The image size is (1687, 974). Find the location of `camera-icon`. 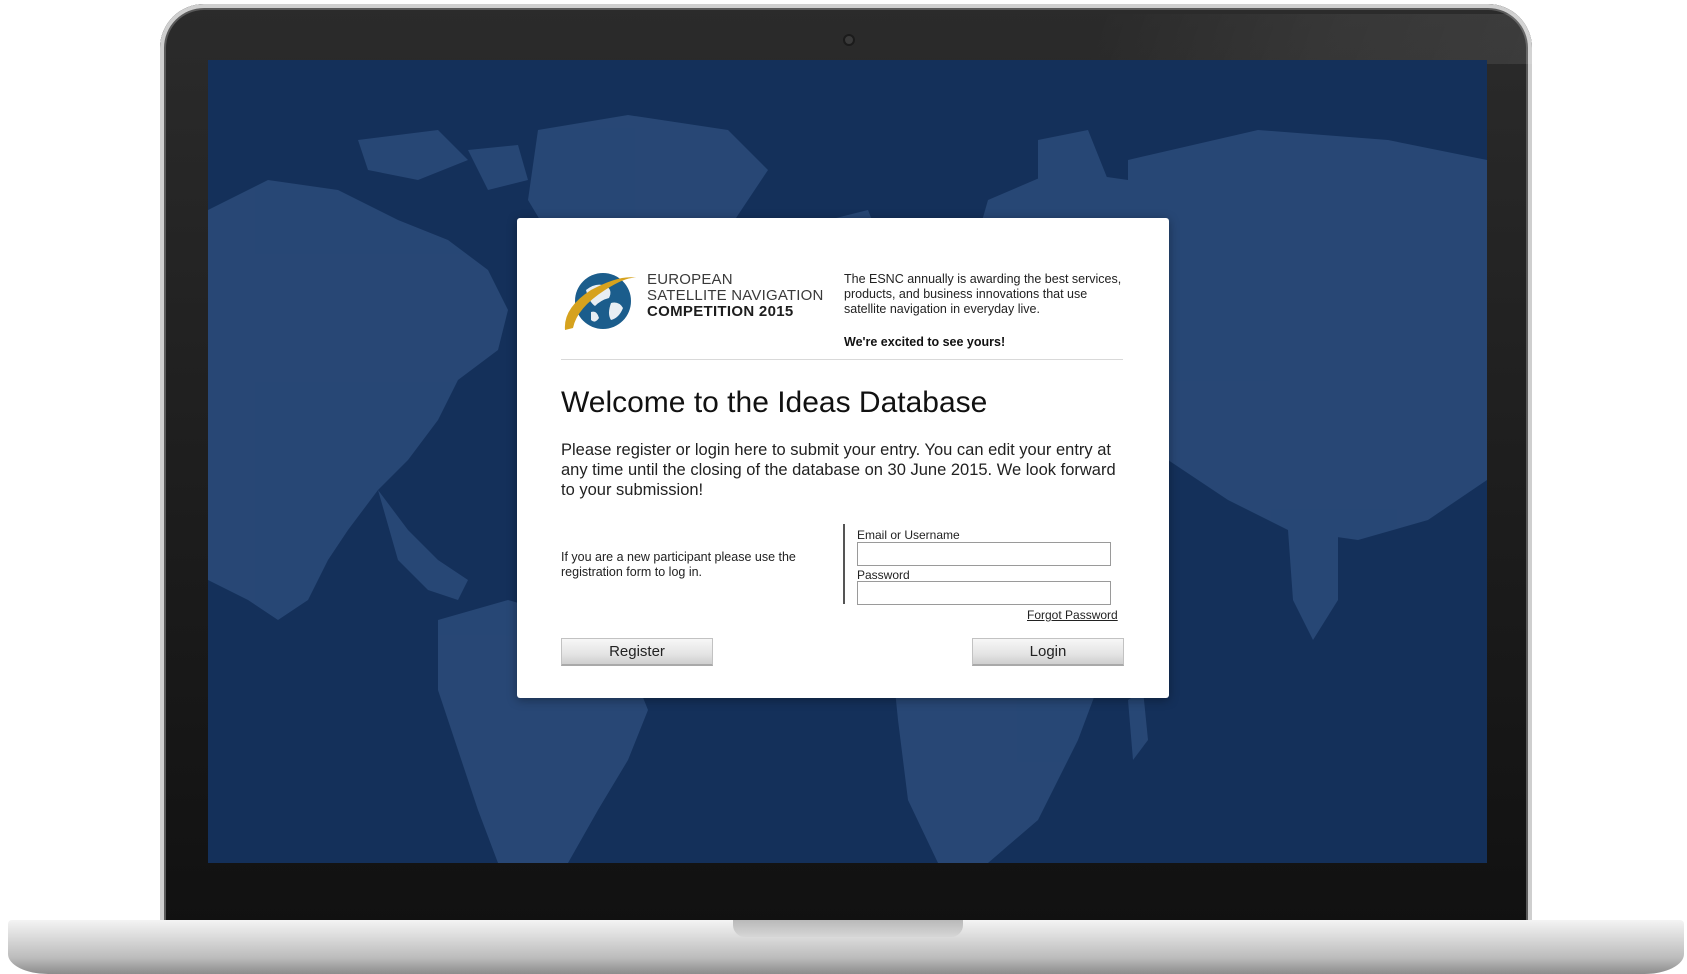

camera-icon is located at coordinates (849, 40).